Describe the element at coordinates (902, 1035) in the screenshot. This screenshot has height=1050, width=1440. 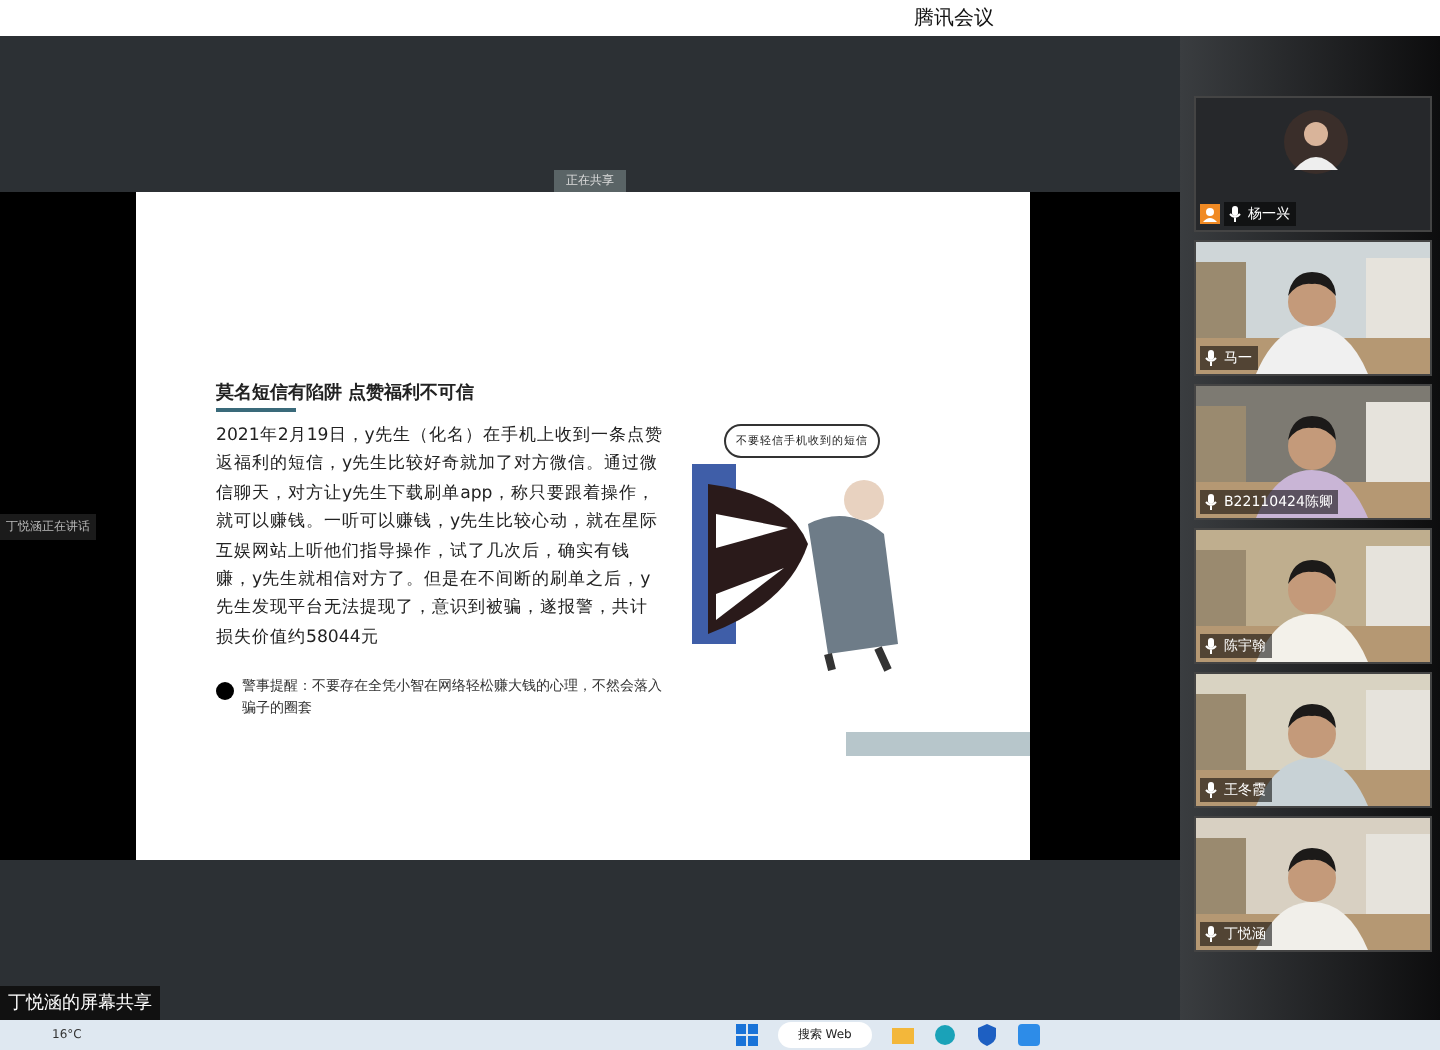
I see `folder-icon` at that location.